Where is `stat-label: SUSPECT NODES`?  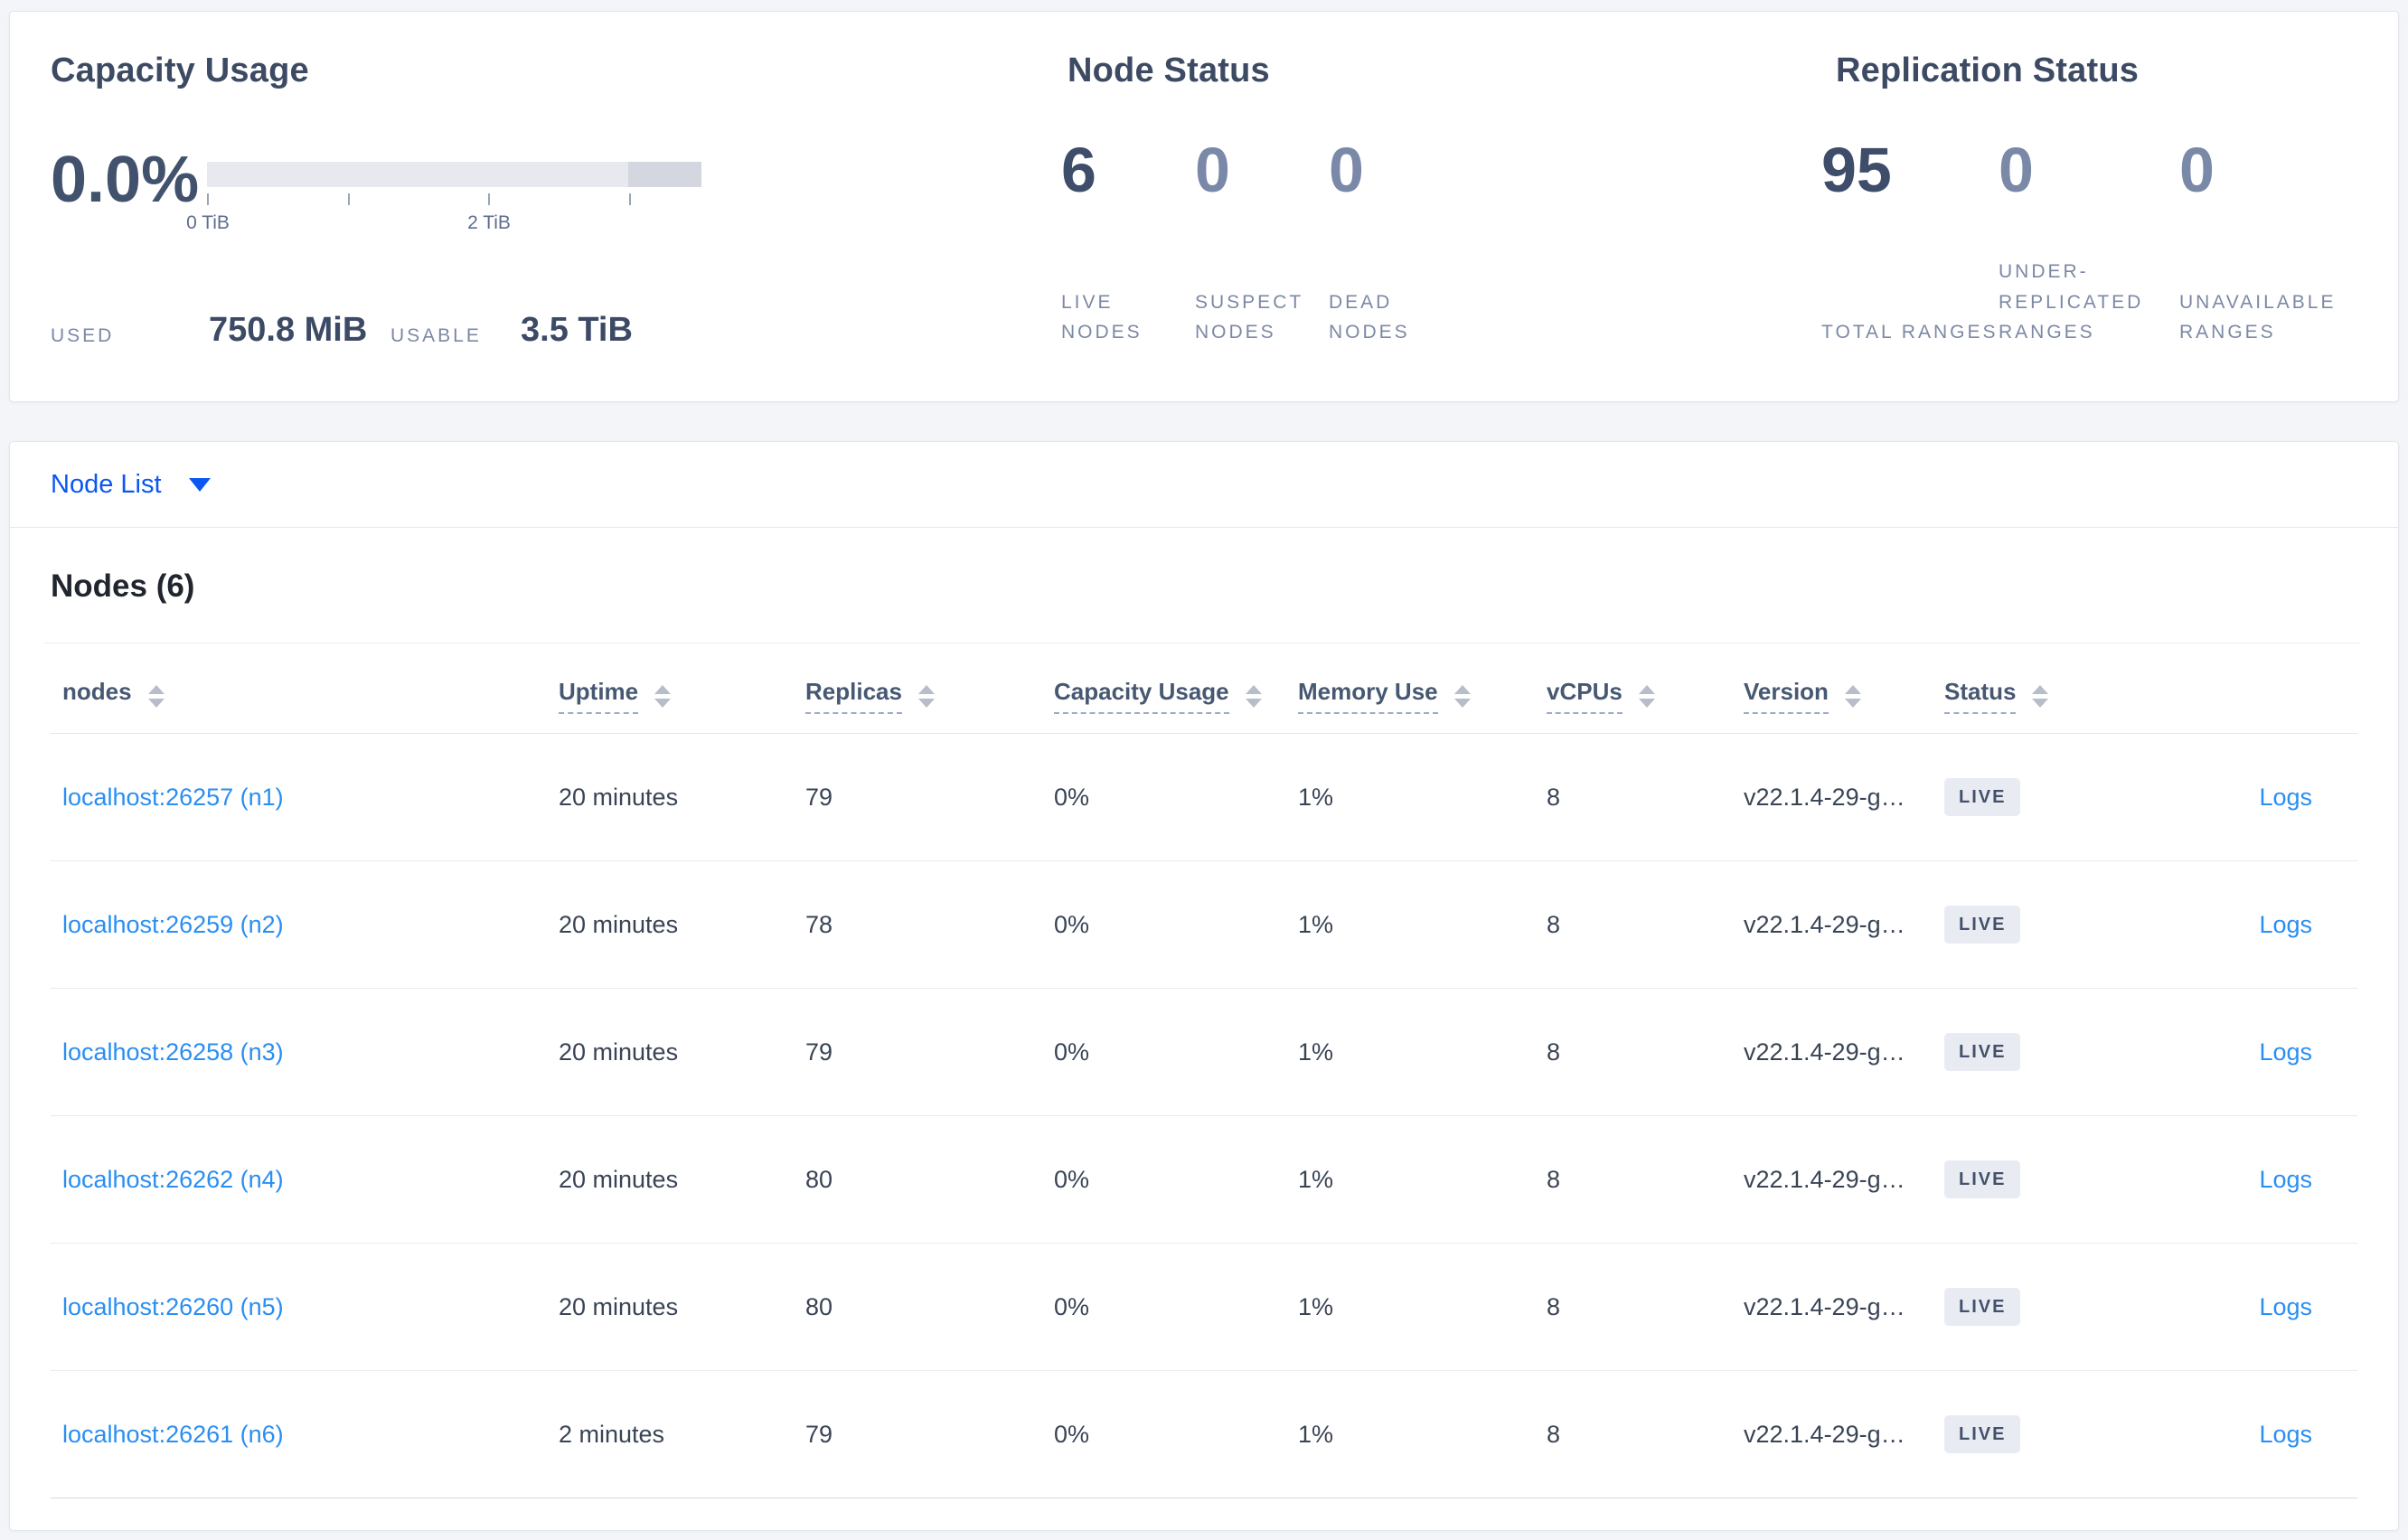
stat-label: SUSPECT NODES is located at coordinates (1249, 317).